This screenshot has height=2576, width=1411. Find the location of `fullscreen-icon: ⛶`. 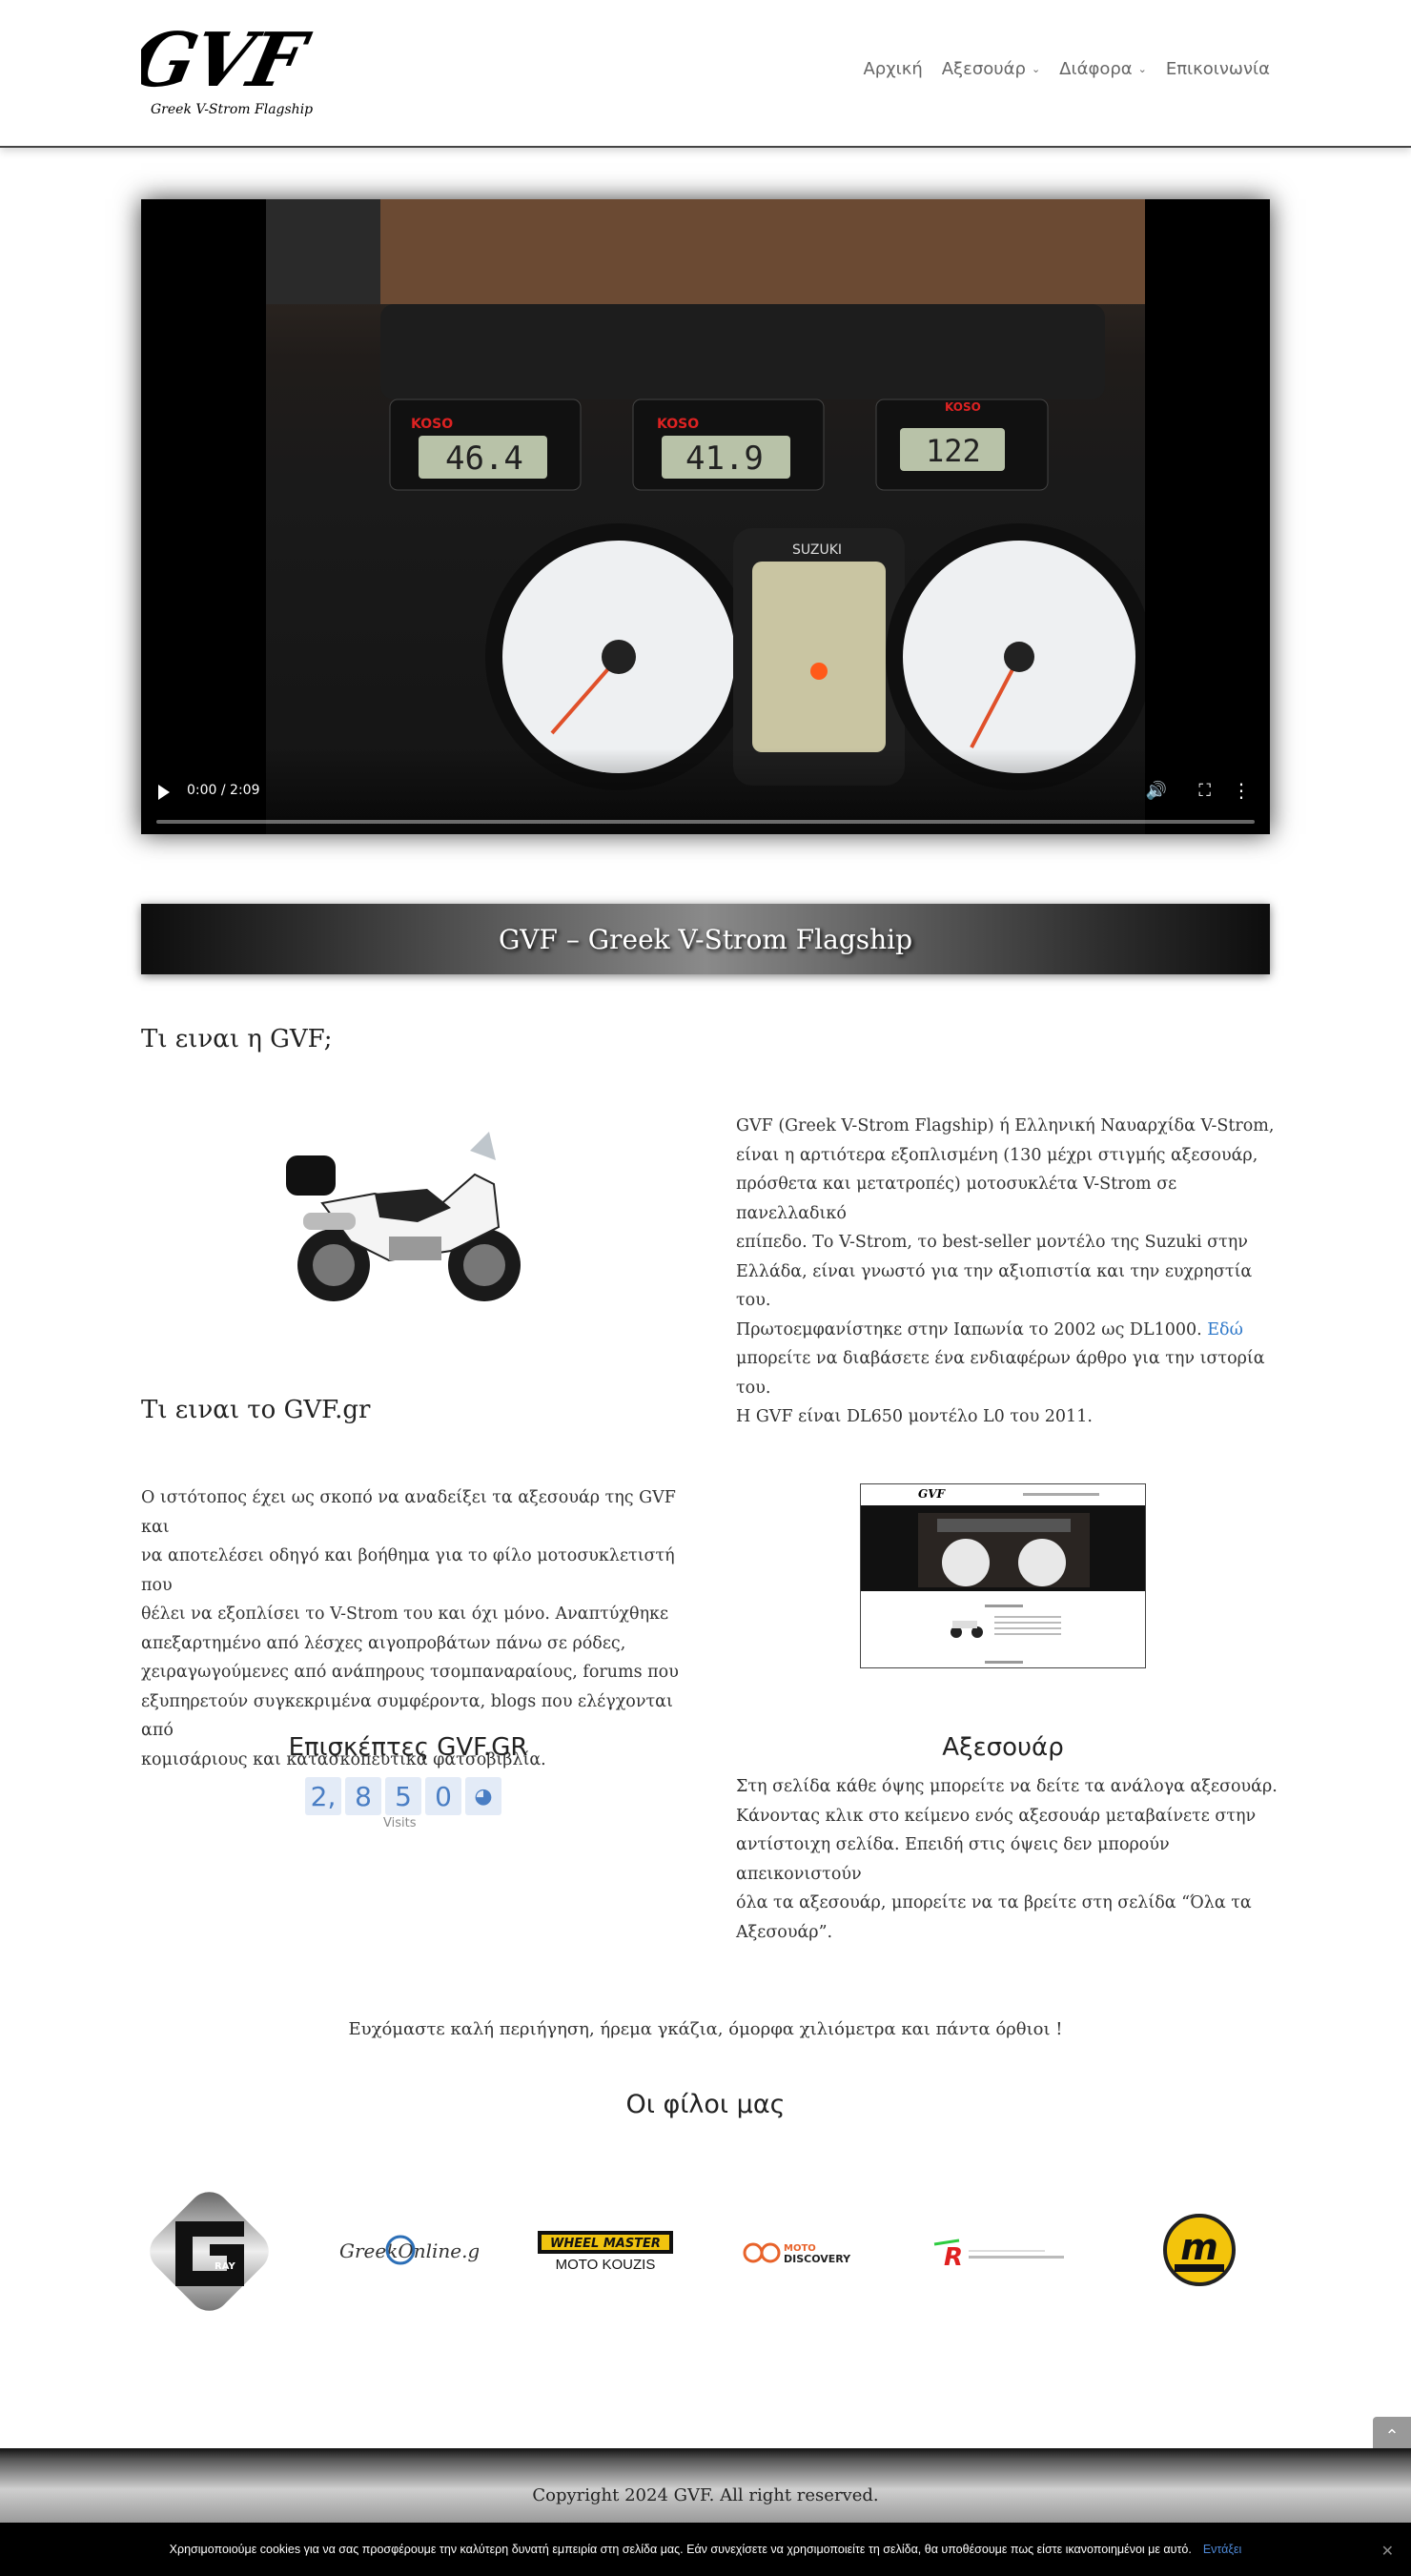

fullscreen-icon: ⛶ is located at coordinates (1204, 791).